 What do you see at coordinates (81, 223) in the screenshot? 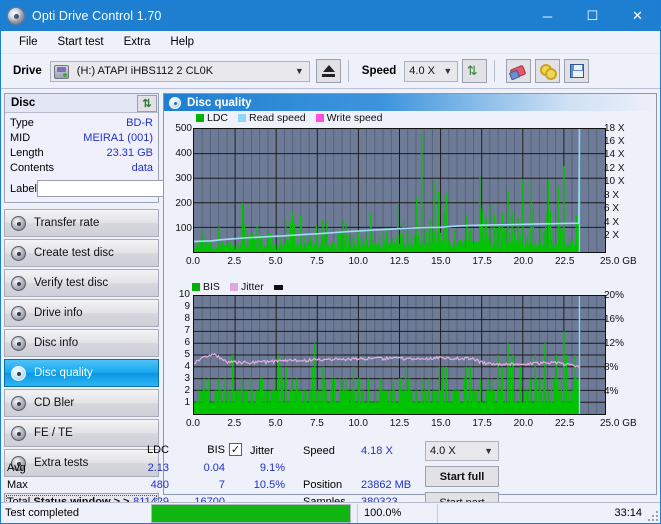
I see `sidebar-item-transfer-rate: Transfer rate` at bounding box center [81, 223].